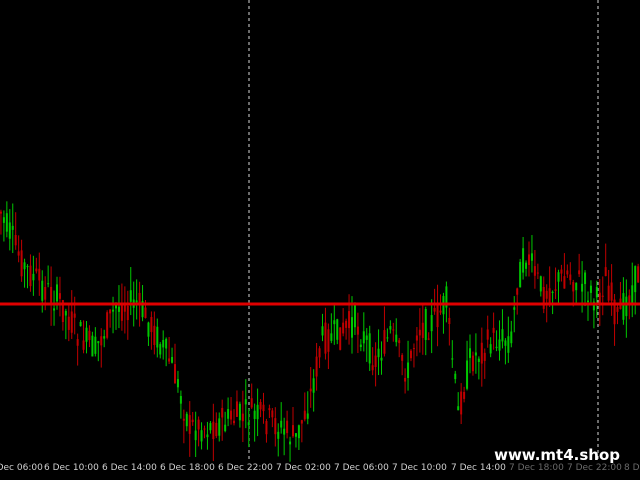 The height and width of the screenshot is (480, 640). Describe the element at coordinates (478, 468) in the screenshot. I see `x-axis-tick-label: 7 Dec 14:00` at that location.